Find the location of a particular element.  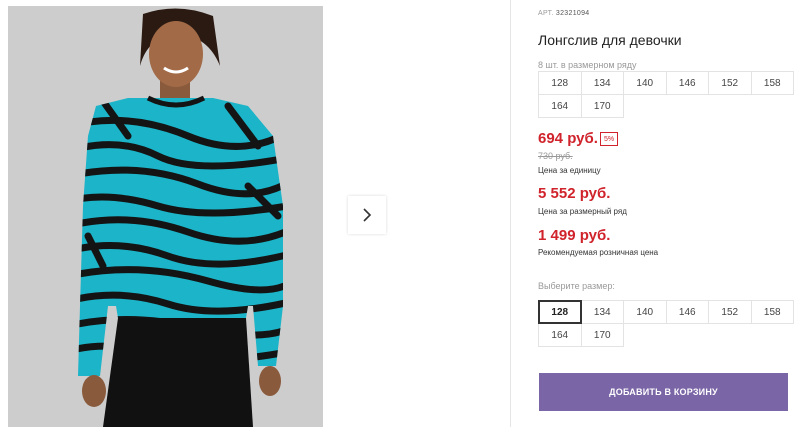

next-image-button is located at coordinates (367, 215).